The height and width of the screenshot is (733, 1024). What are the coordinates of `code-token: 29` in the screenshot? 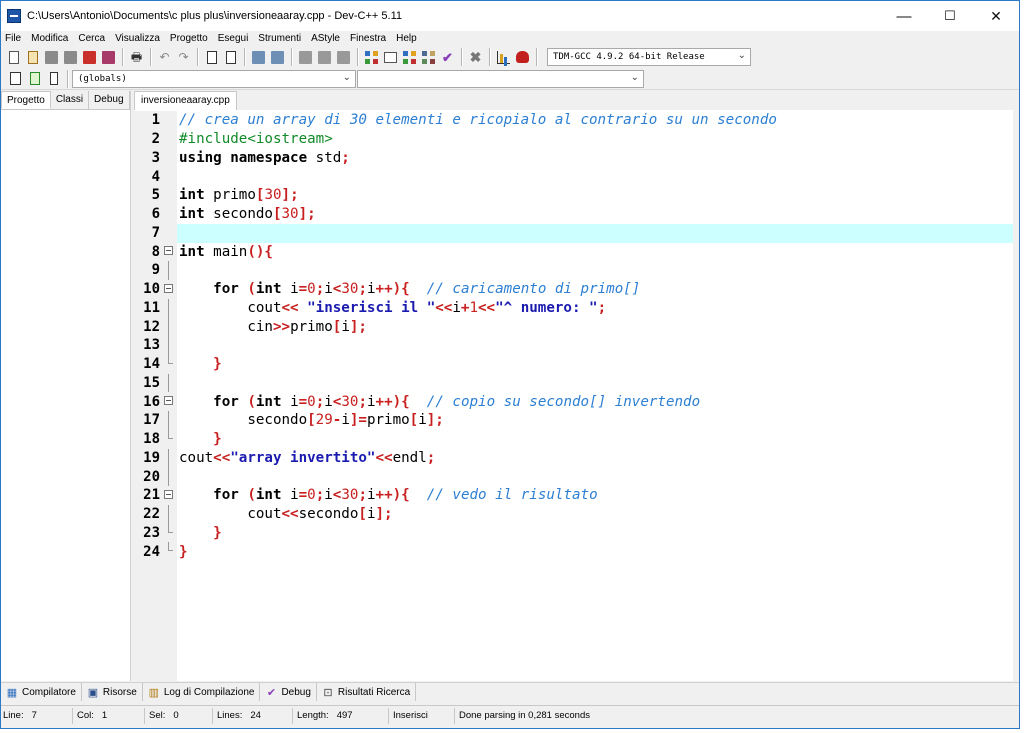 It's located at (324, 420).